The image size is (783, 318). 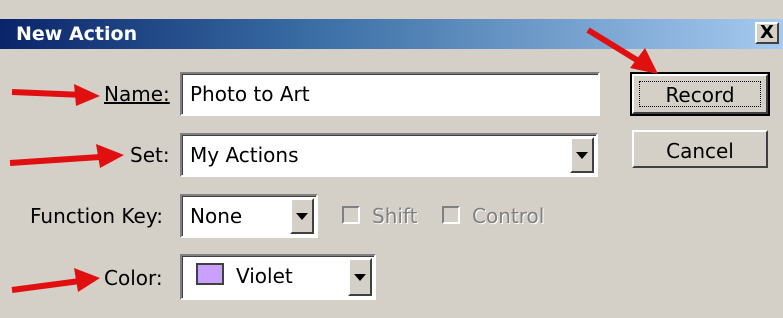 What do you see at coordinates (66, 156) in the screenshot?
I see `arrow-set-icon` at bounding box center [66, 156].